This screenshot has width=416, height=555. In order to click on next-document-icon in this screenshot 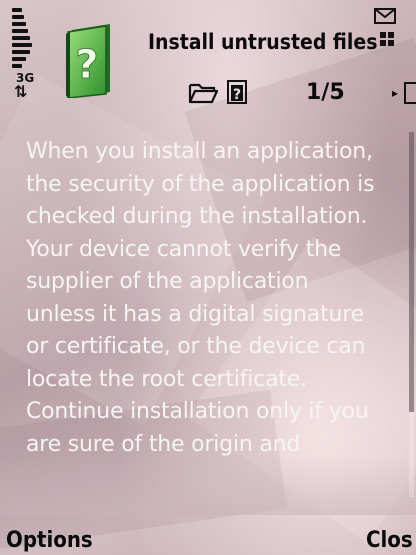, I will do `click(410, 93)`.